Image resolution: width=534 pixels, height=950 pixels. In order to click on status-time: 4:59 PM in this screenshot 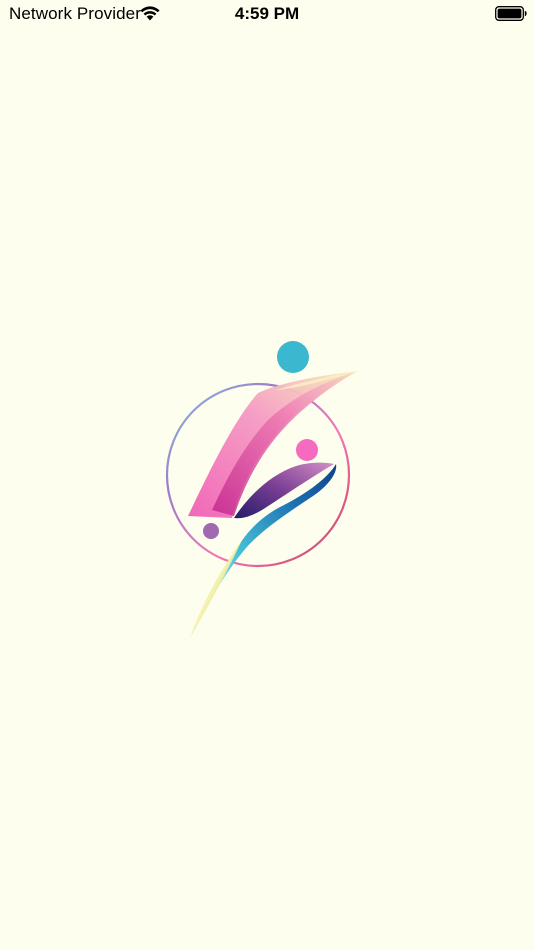, I will do `click(267, 13)`.